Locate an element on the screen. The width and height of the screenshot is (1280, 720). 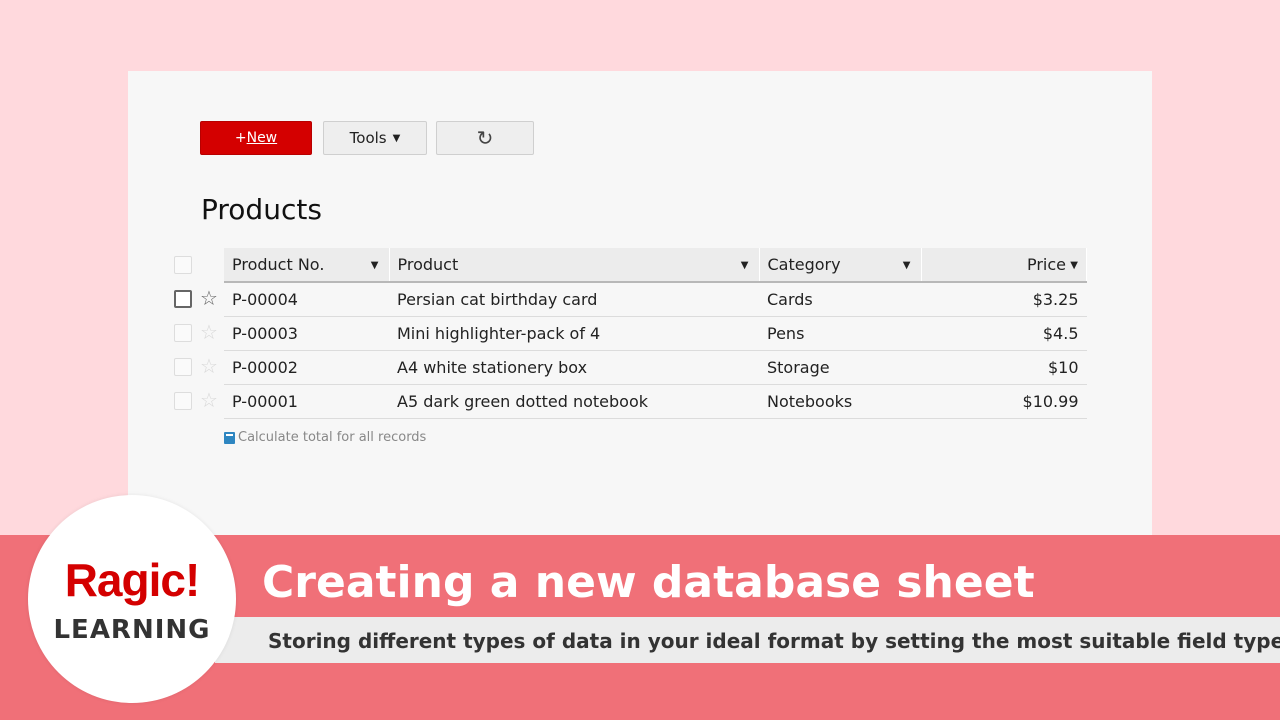
cell-category: Pens is located at coordinates (840, 333).